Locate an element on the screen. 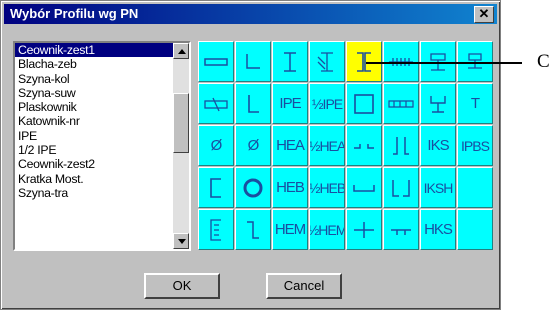 The height and width of the screenshot is (318, 554). profile-cell-angle-l is located at coordinates (253, 61).